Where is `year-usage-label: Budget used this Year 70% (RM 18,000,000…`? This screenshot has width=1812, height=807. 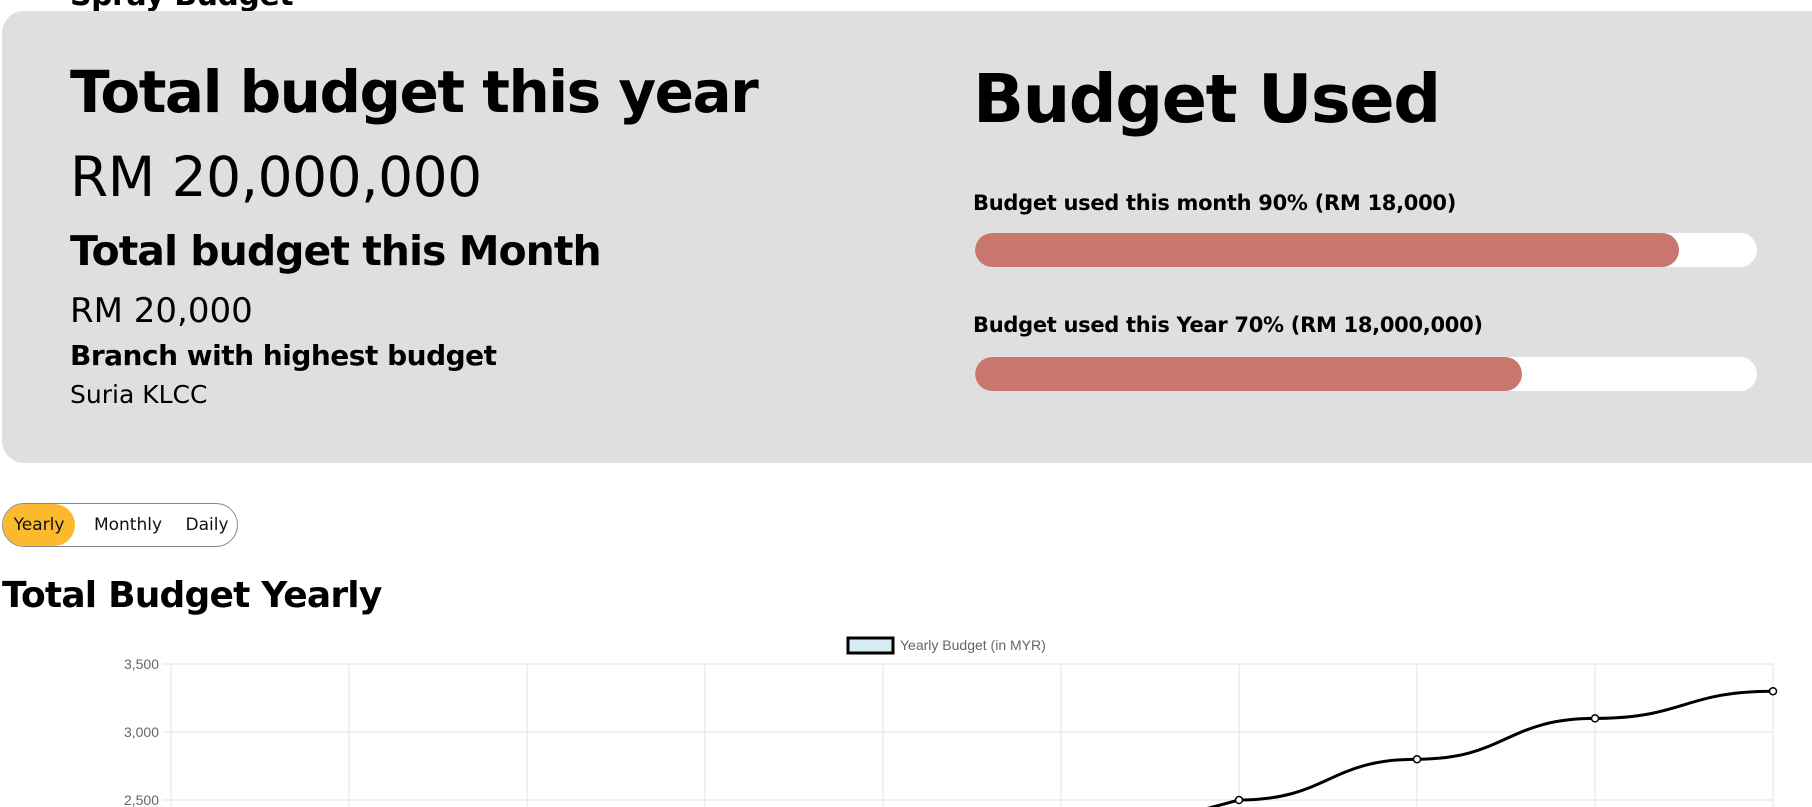 year-usage-label: Budget used this Year 70% (RM 18,000,000… is located at coordinates (1228, 325).